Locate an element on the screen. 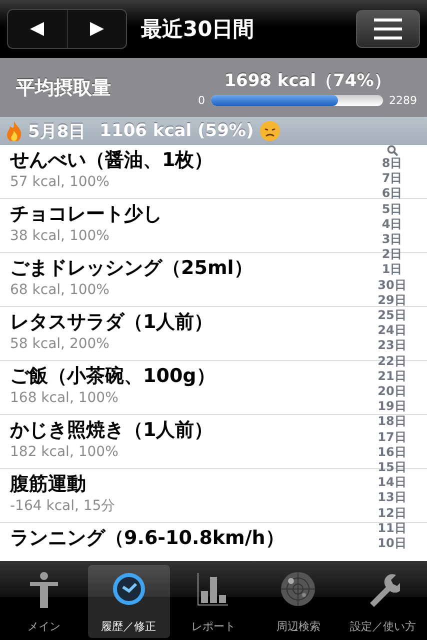 The height and width of the screenshot is (640, 427). nav-title: 最近30日間 is located at coordinates (198, 29).